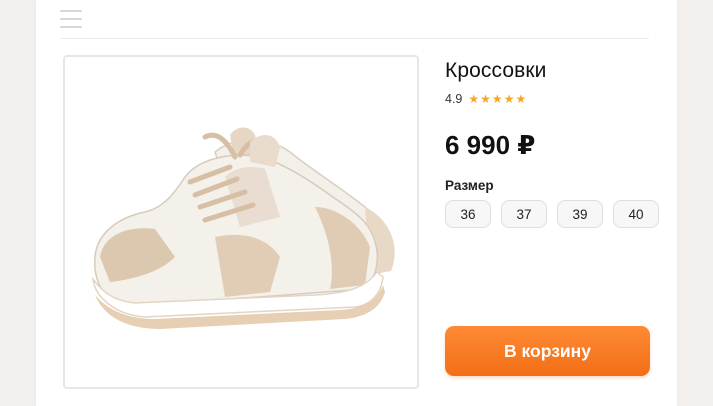 This screenshot has width=713, height=406. I want to click on rating-value: 4.9, so click(454, 99).